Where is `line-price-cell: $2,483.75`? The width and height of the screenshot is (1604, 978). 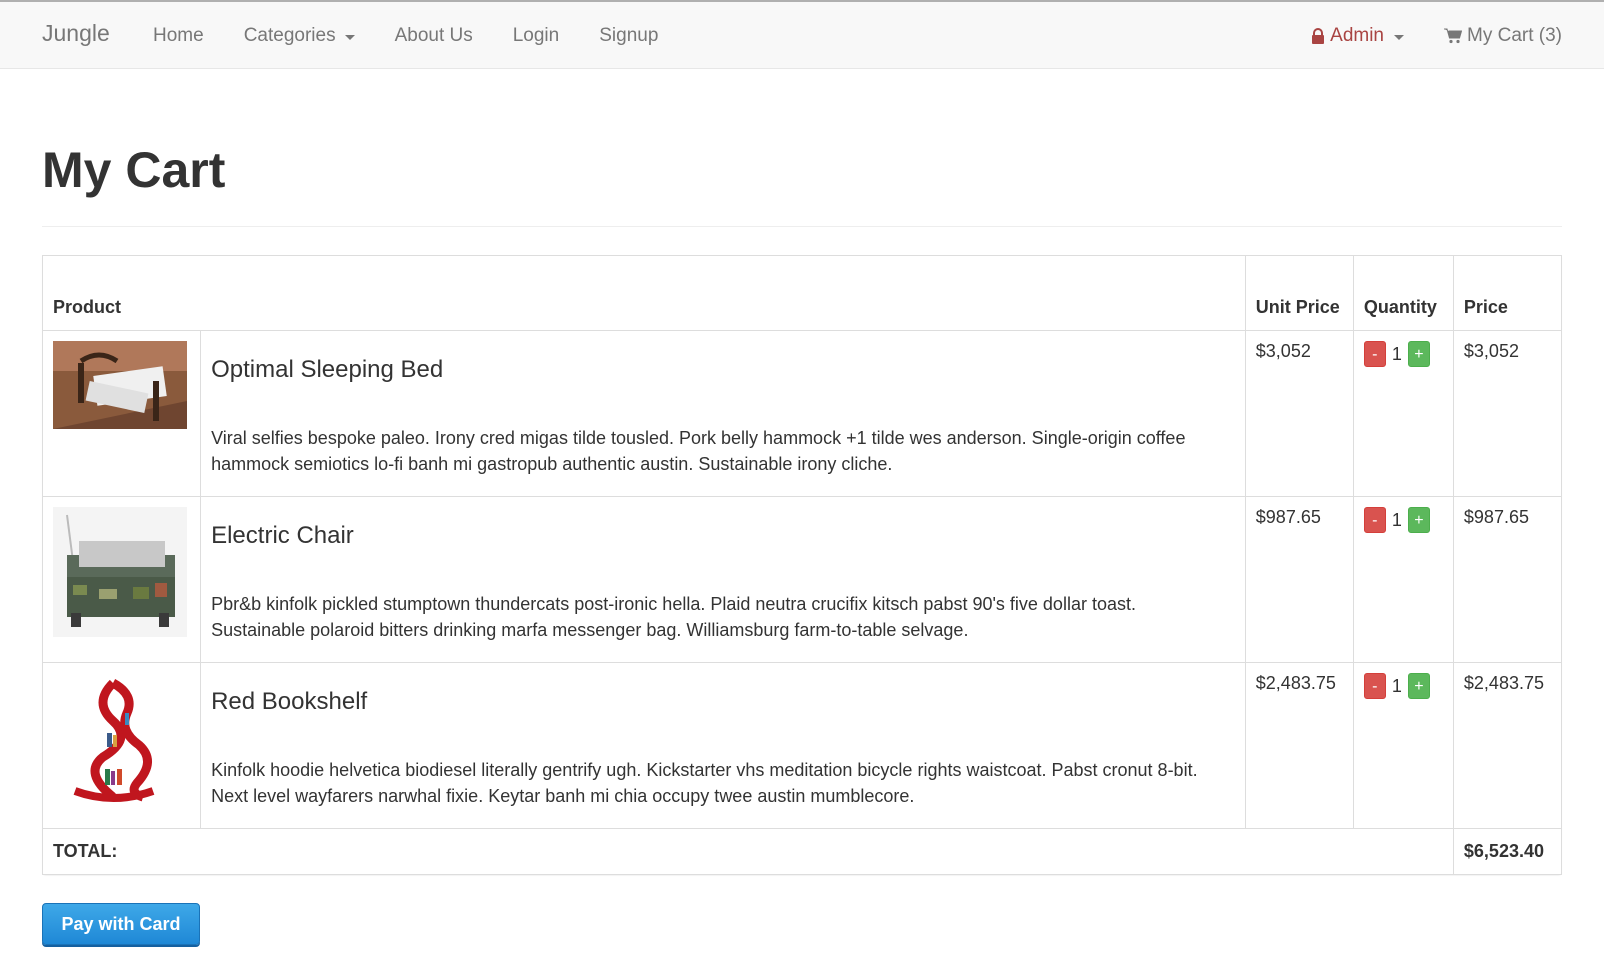 line-price-cell: $2,483.75 is located at coordinates (1507, 745).